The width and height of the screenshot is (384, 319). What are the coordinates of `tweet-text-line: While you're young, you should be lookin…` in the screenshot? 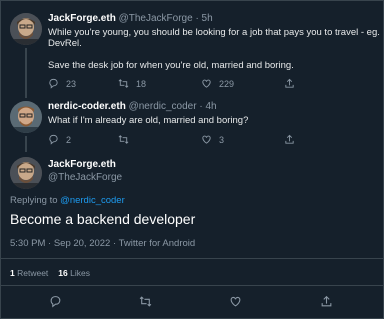 It's located at (214, 32).